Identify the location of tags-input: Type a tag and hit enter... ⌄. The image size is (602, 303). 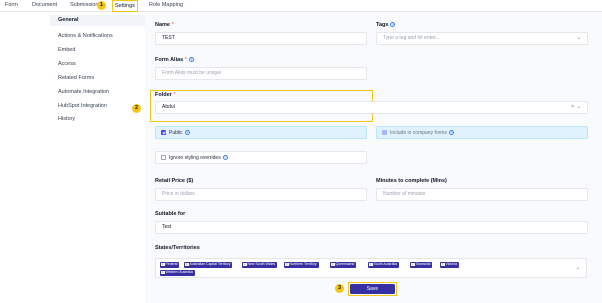
(482, 38).